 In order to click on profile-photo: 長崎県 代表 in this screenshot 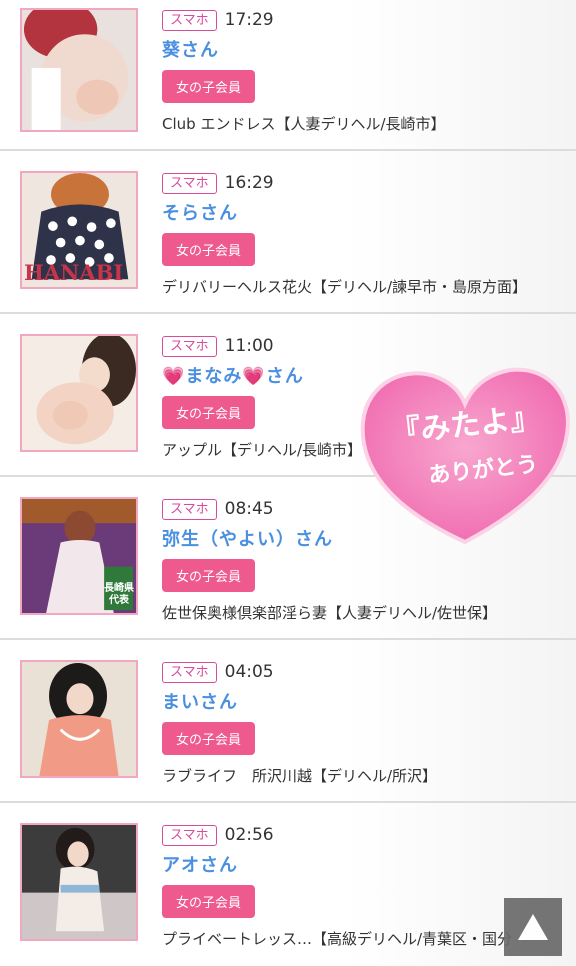, I will do `click(79, 556)`.